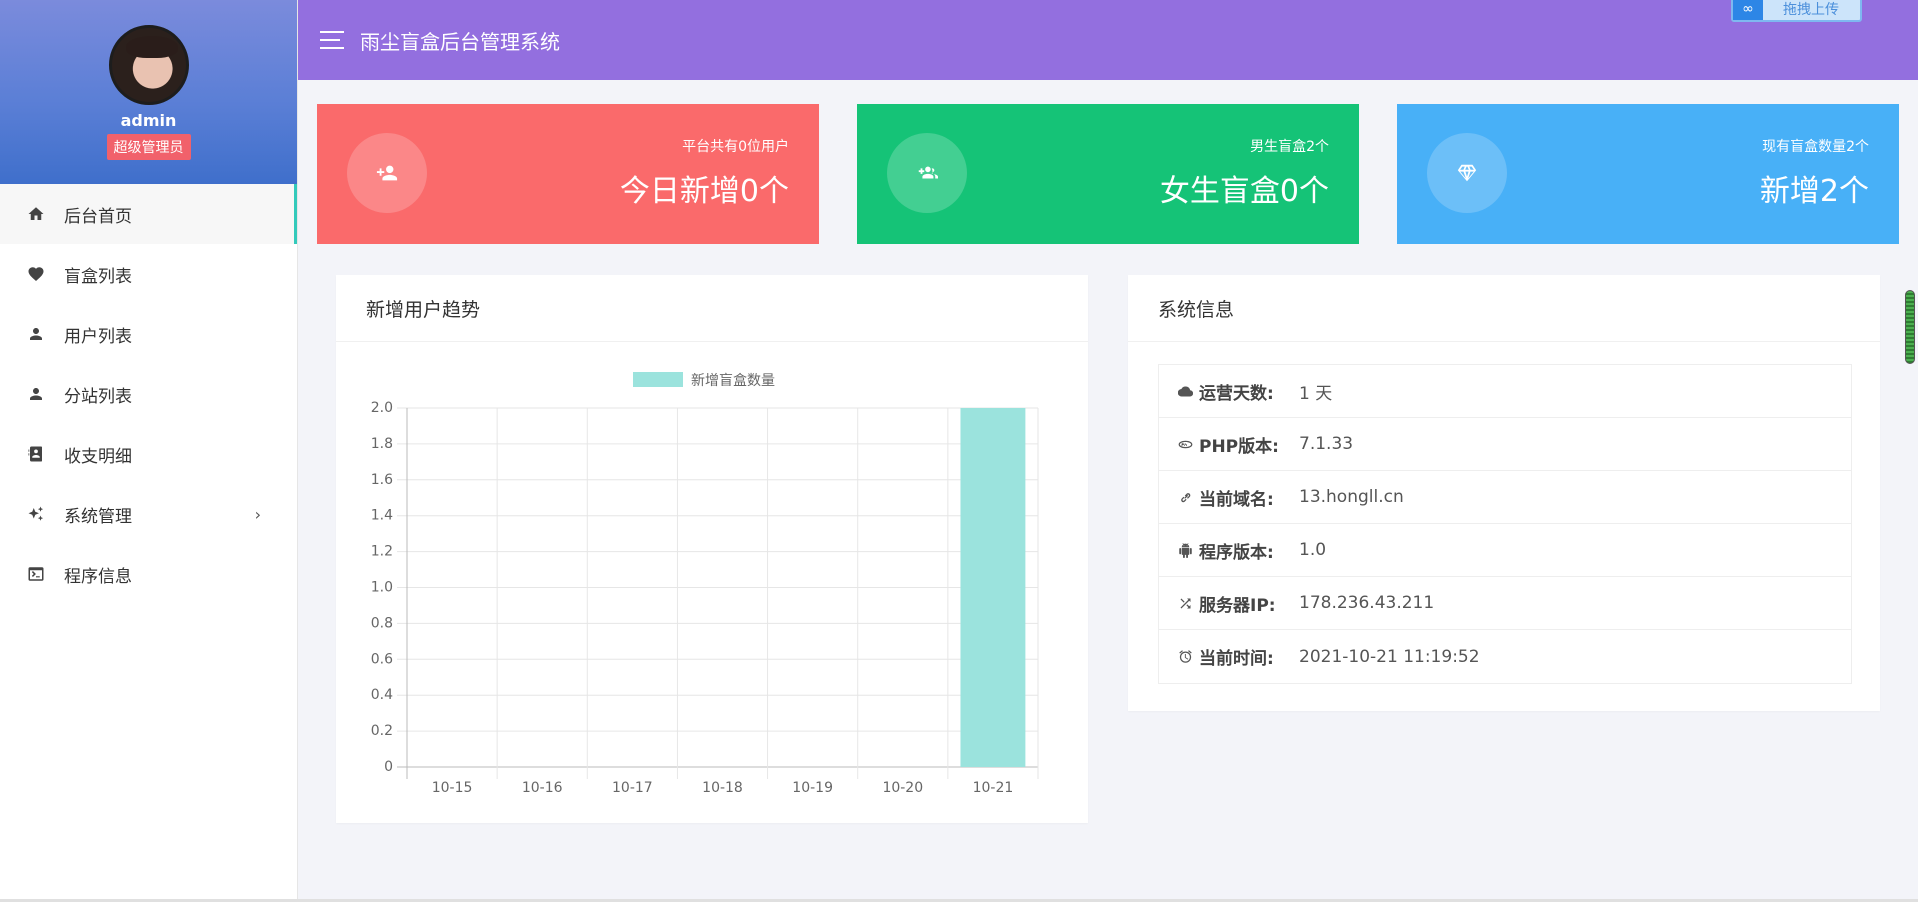  What do you see at coordinates (1367, 603) in the screenshot?
I see `info-value: 178.236.43.211` at bounding box center [1367, 603].